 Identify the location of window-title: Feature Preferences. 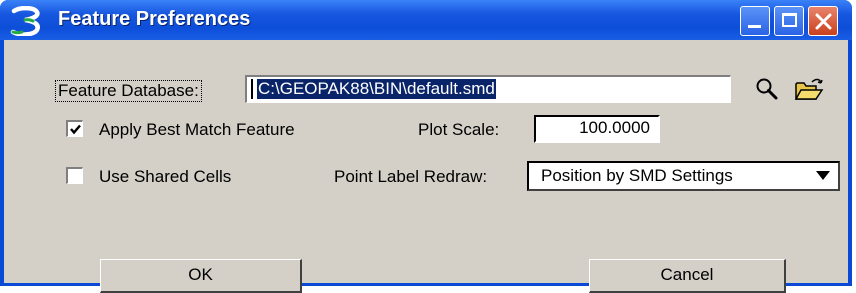
(154, 19).